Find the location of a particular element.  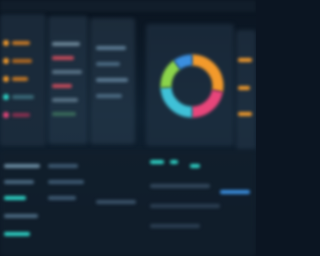

donut-chart is located at coordinates (192, 86).